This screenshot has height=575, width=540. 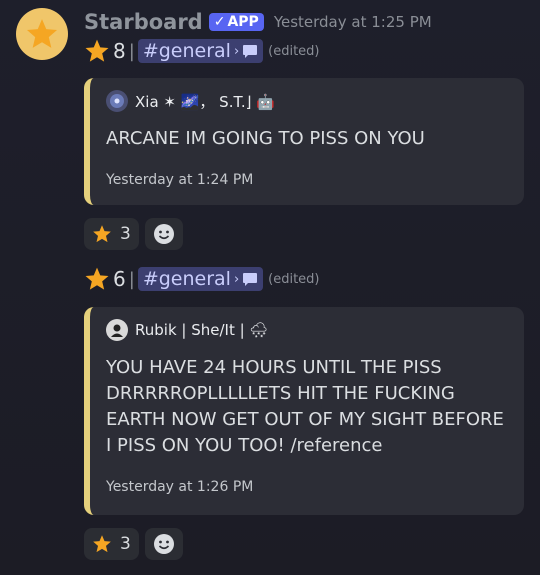 What do you see at coordinates (307, 101) in the screenshot?
I see `embed-author: Xia ✶ 🌌， S.T.⌋ 🤖` at bounding box center [307, 101].